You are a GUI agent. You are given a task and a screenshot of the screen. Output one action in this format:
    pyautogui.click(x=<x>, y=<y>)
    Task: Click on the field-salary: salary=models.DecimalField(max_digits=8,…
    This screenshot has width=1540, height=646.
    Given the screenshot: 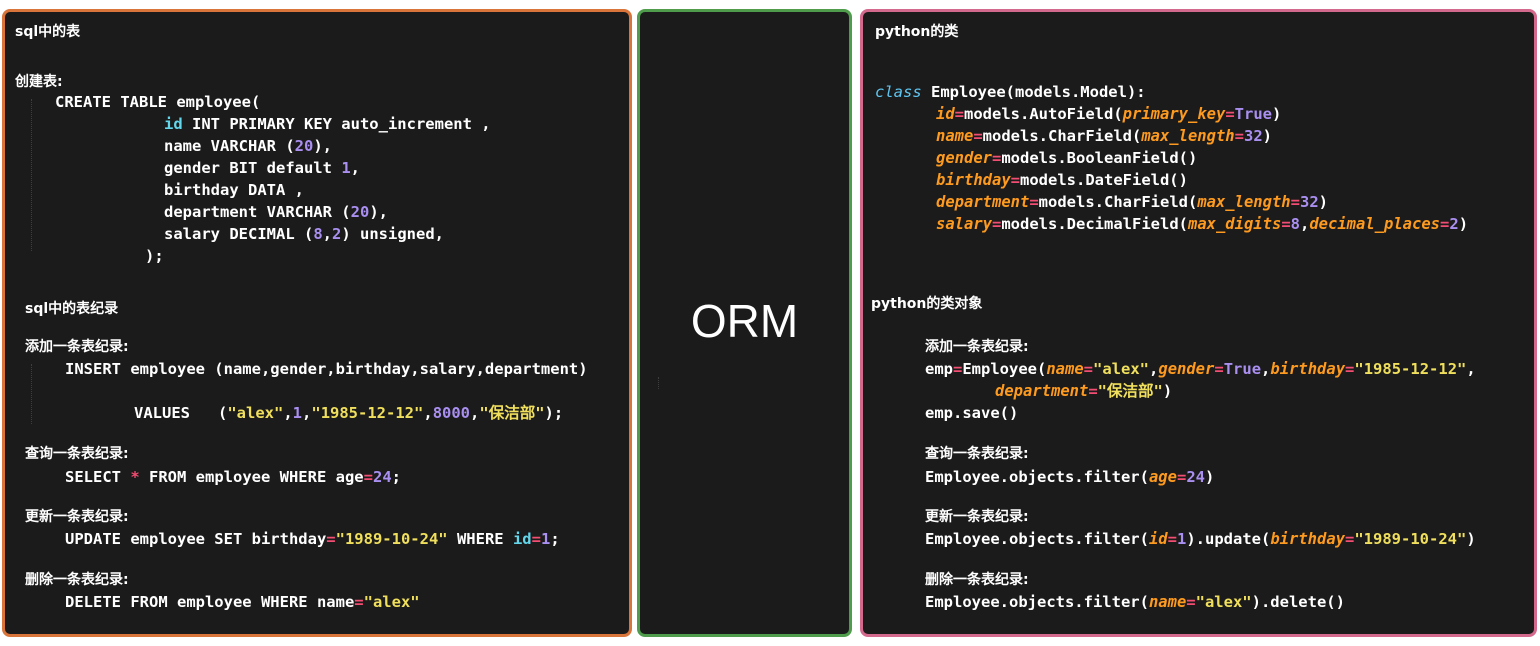 What is the action you would take?
    pyautogui.click(x=1202, y=224)
    